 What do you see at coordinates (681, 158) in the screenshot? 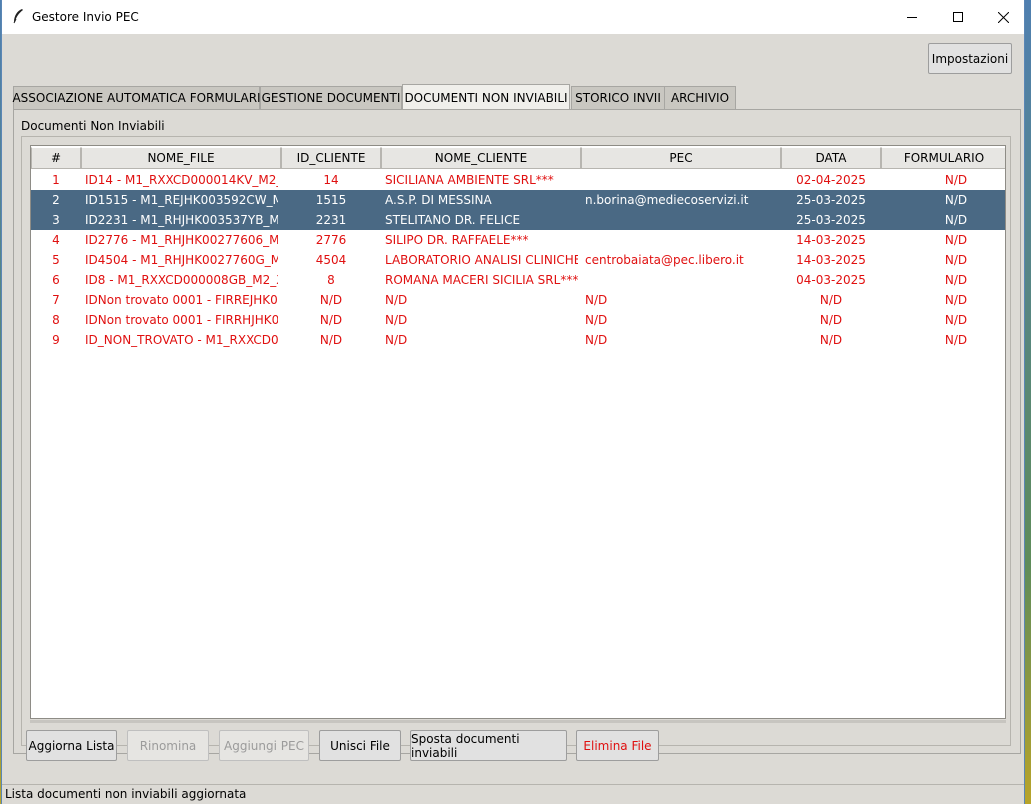
I see `column-header-pec: PEC` at bounding box center [681, 158].